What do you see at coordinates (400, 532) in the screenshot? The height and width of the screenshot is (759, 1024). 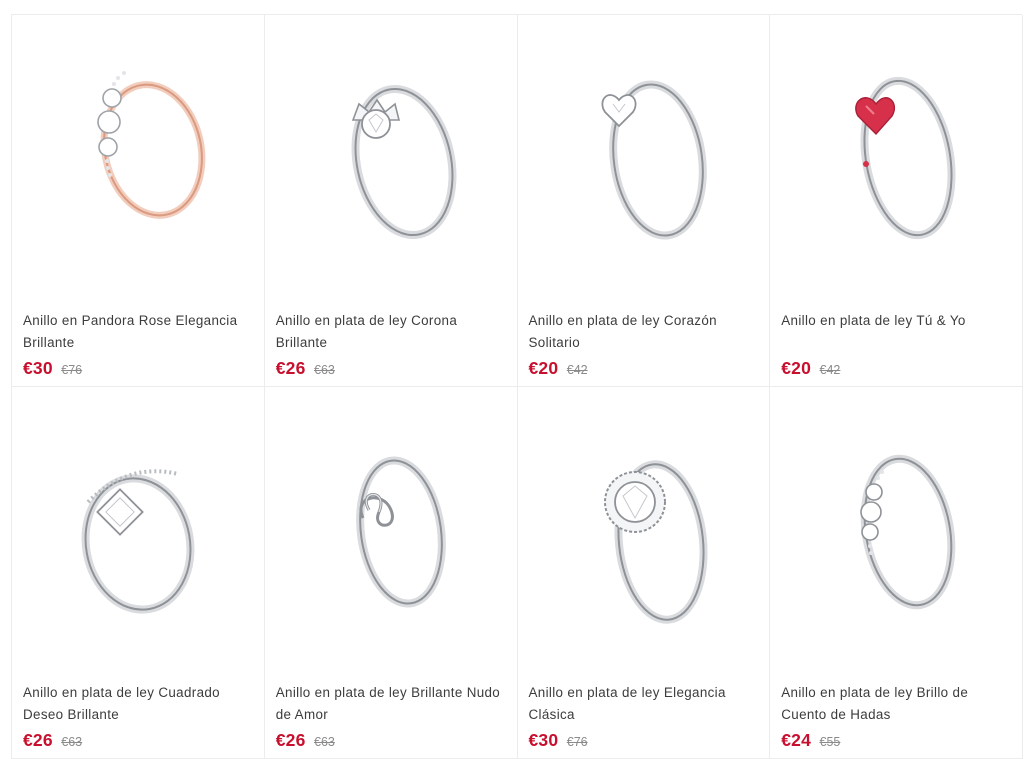 I see `love-knot-ring-icon` at bounding box center [400, 532].